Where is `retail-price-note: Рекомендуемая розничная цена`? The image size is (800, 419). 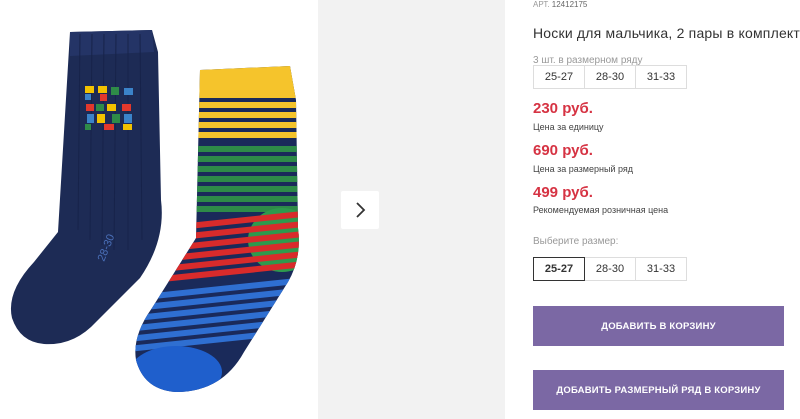
retail-price-note: Рекомендуемая розничная цена is located at coordinates (601, 210).